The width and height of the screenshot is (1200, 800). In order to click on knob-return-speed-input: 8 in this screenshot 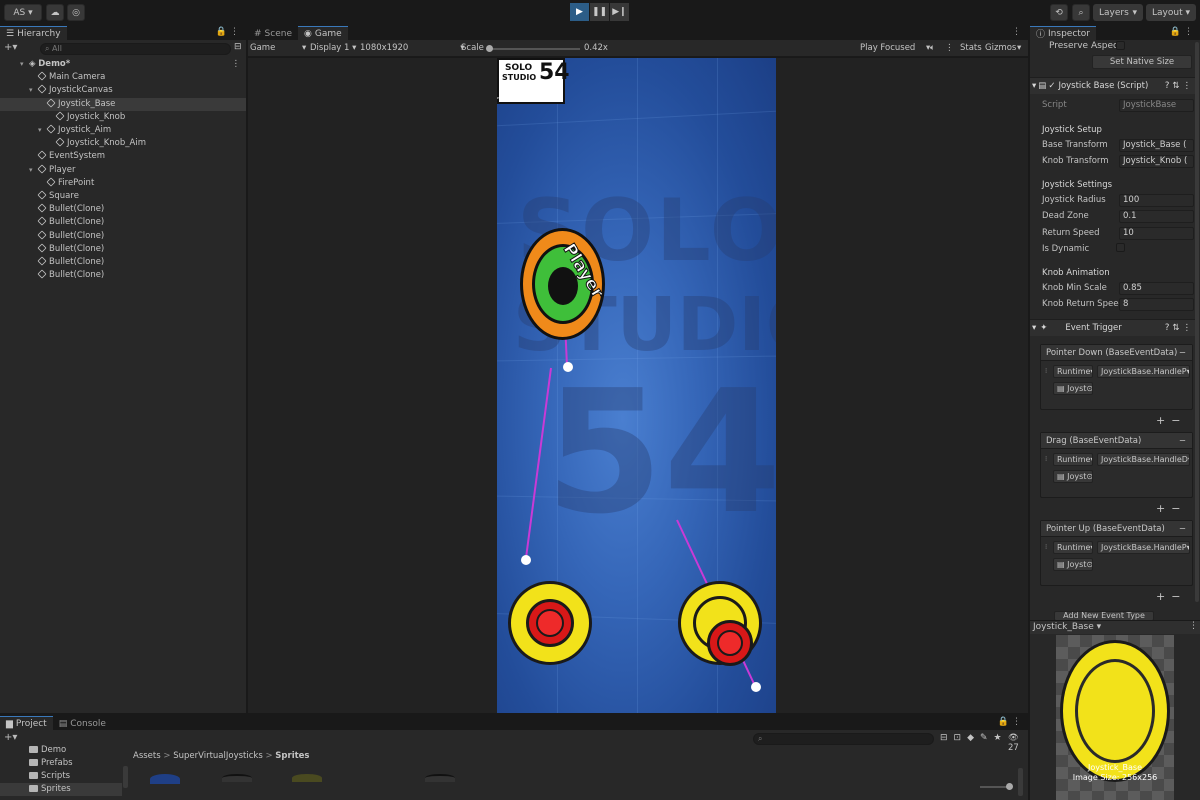, I will do `click(1156, 304)`.